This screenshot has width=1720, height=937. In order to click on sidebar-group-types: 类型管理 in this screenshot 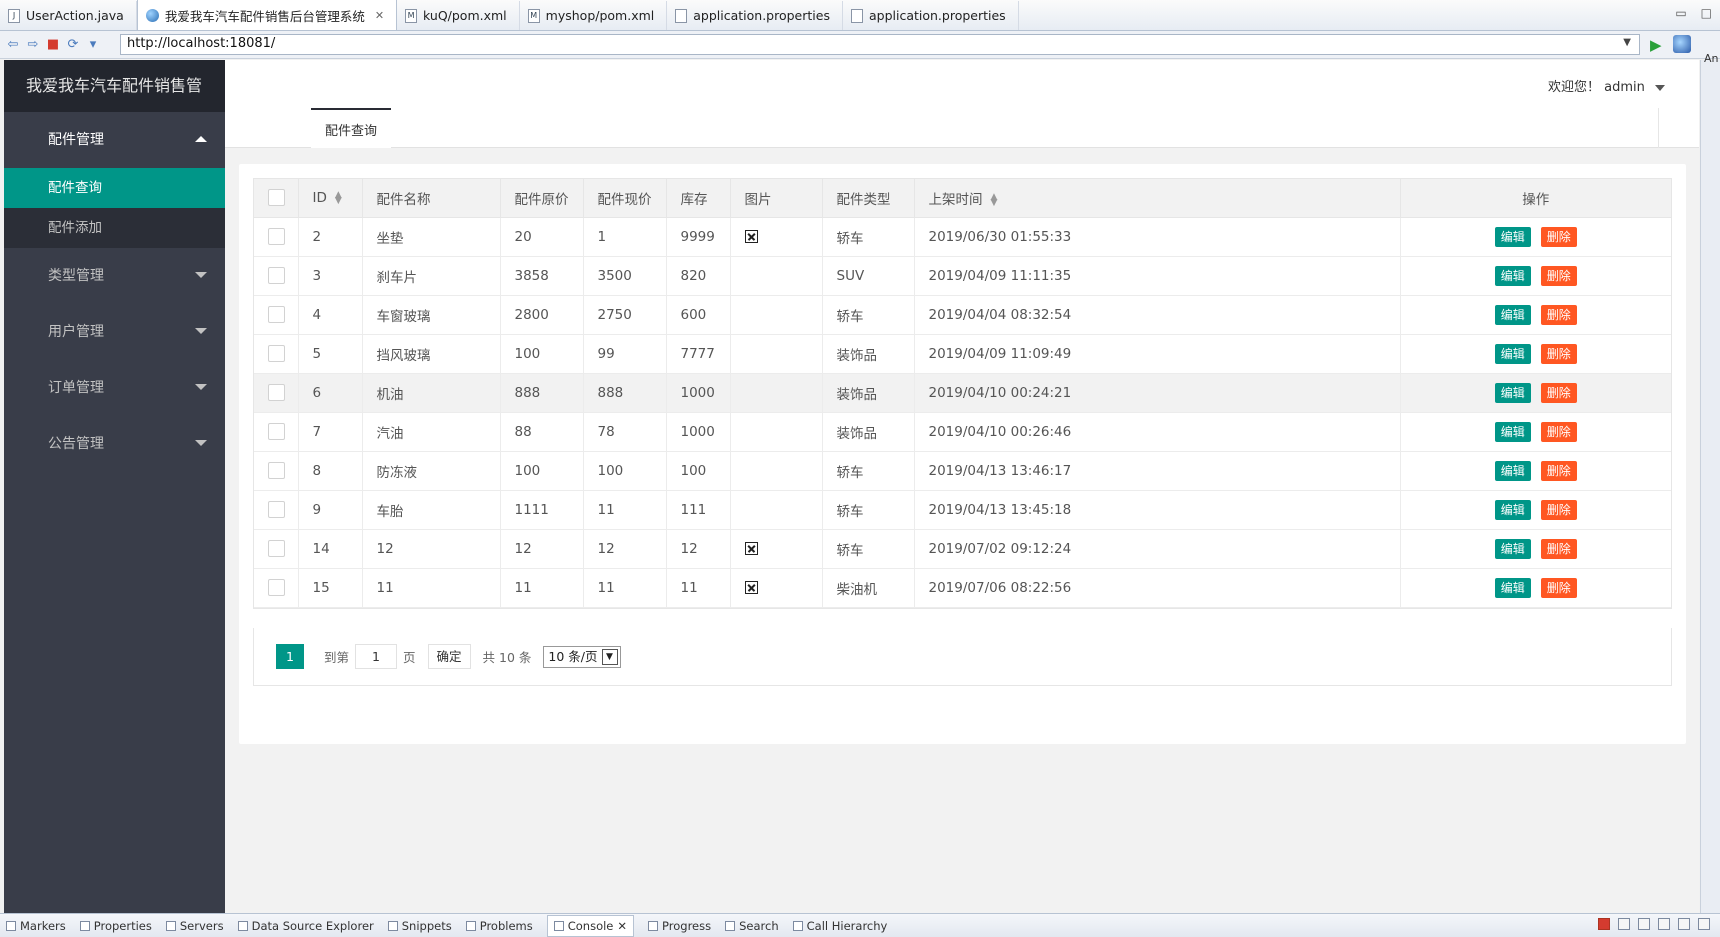, I will do `click(114, 276)`.